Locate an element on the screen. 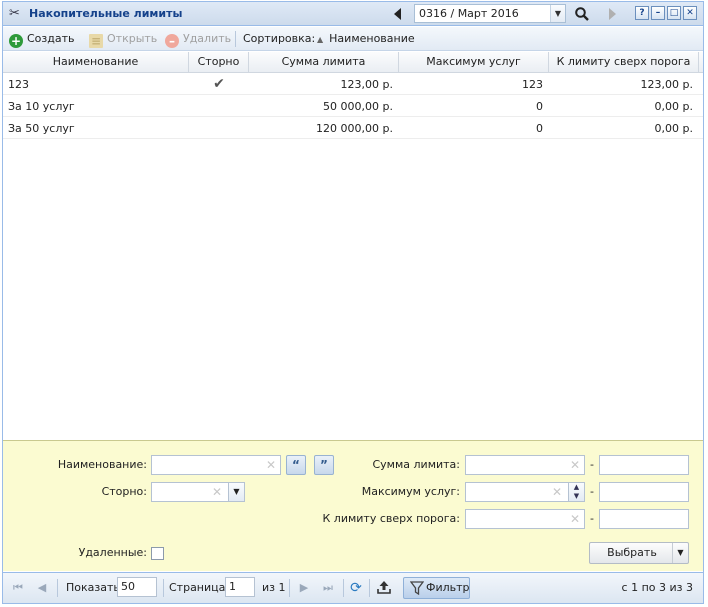 This screenshot has height=607, width=708. toolbar-separator is located at coordinates (235, 39).